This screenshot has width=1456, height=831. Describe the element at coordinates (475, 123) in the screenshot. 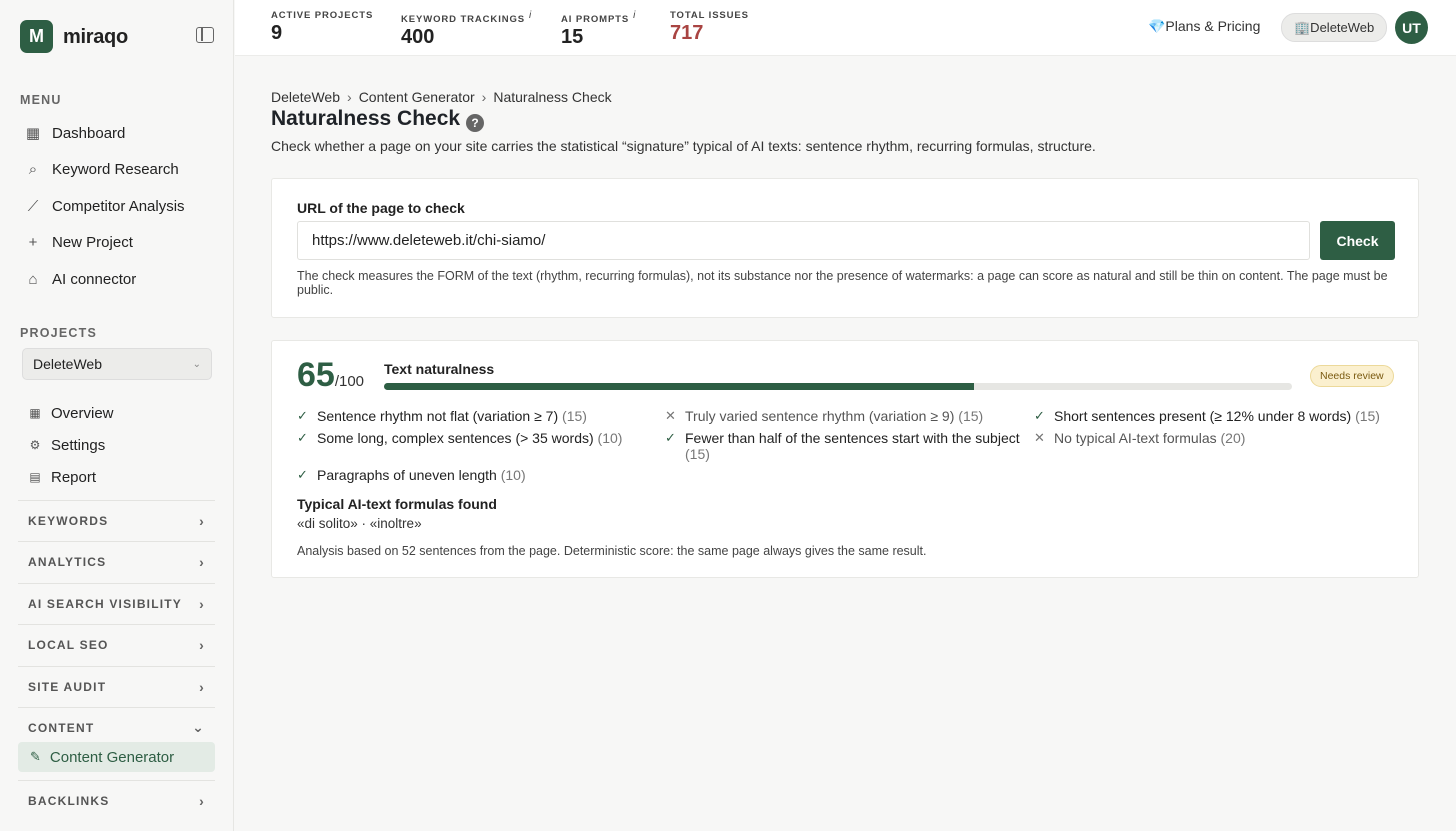

I see `help-icon: ?` at that location.